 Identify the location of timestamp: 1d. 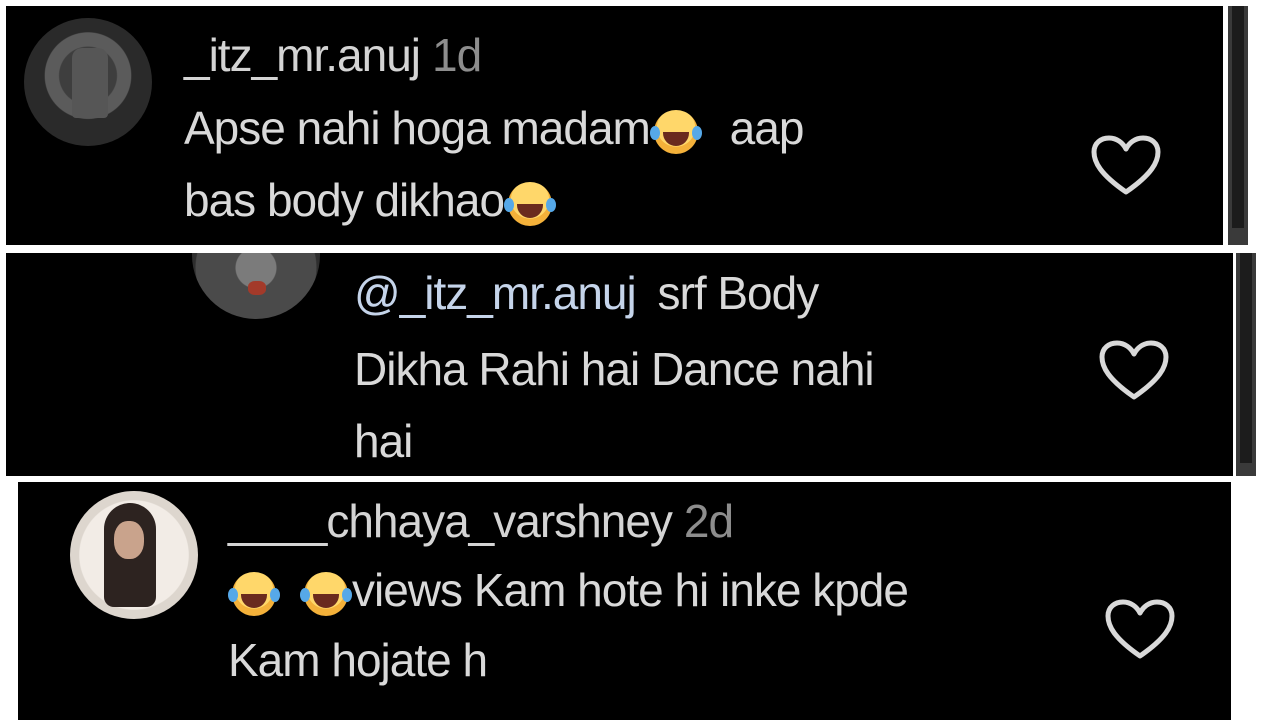
(457, 55).